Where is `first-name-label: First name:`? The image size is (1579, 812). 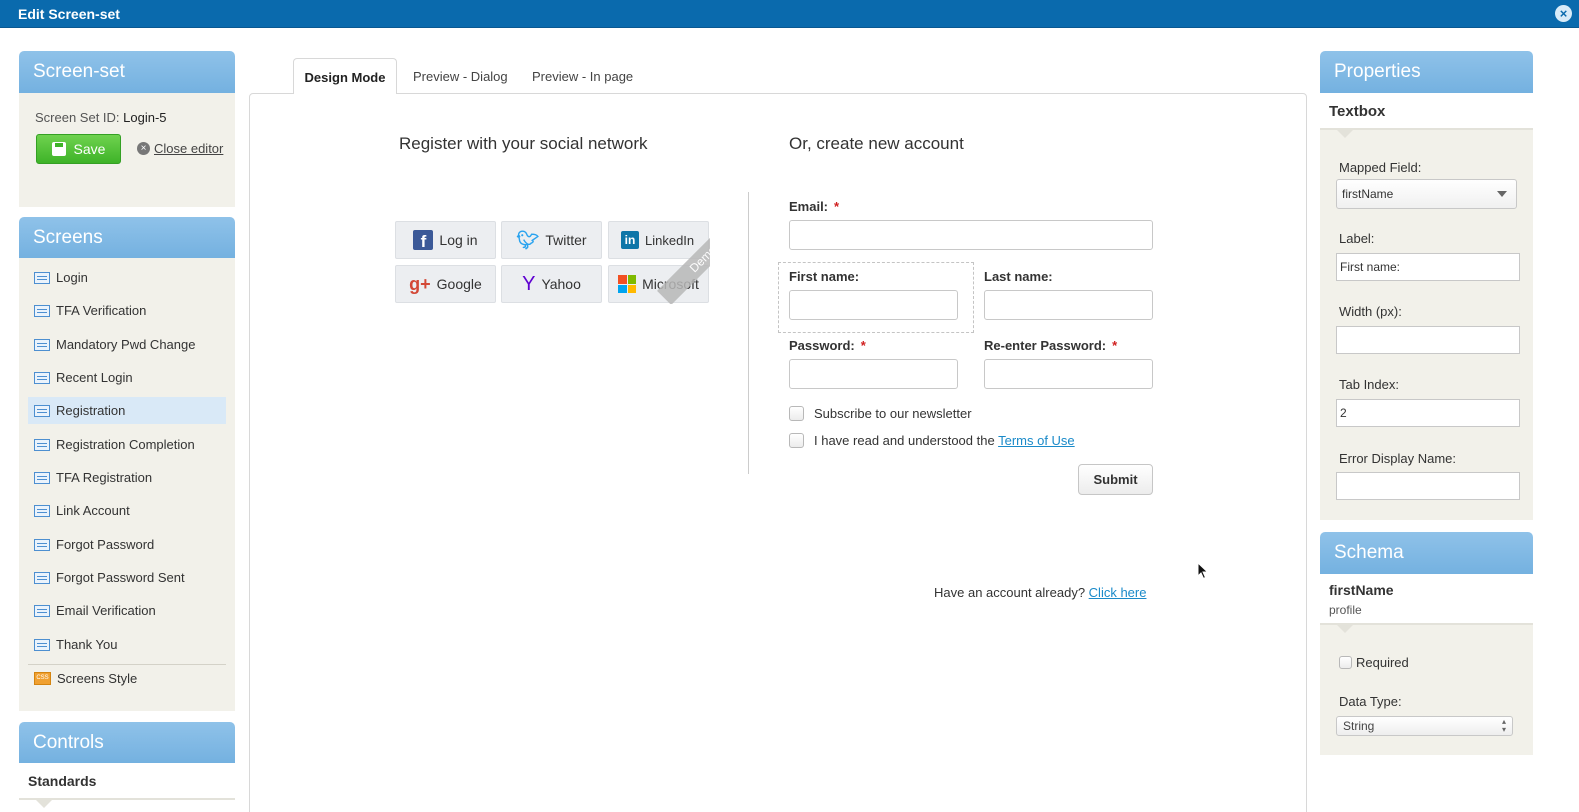 first-name-label: First name: is located at coordinates (824, 276).